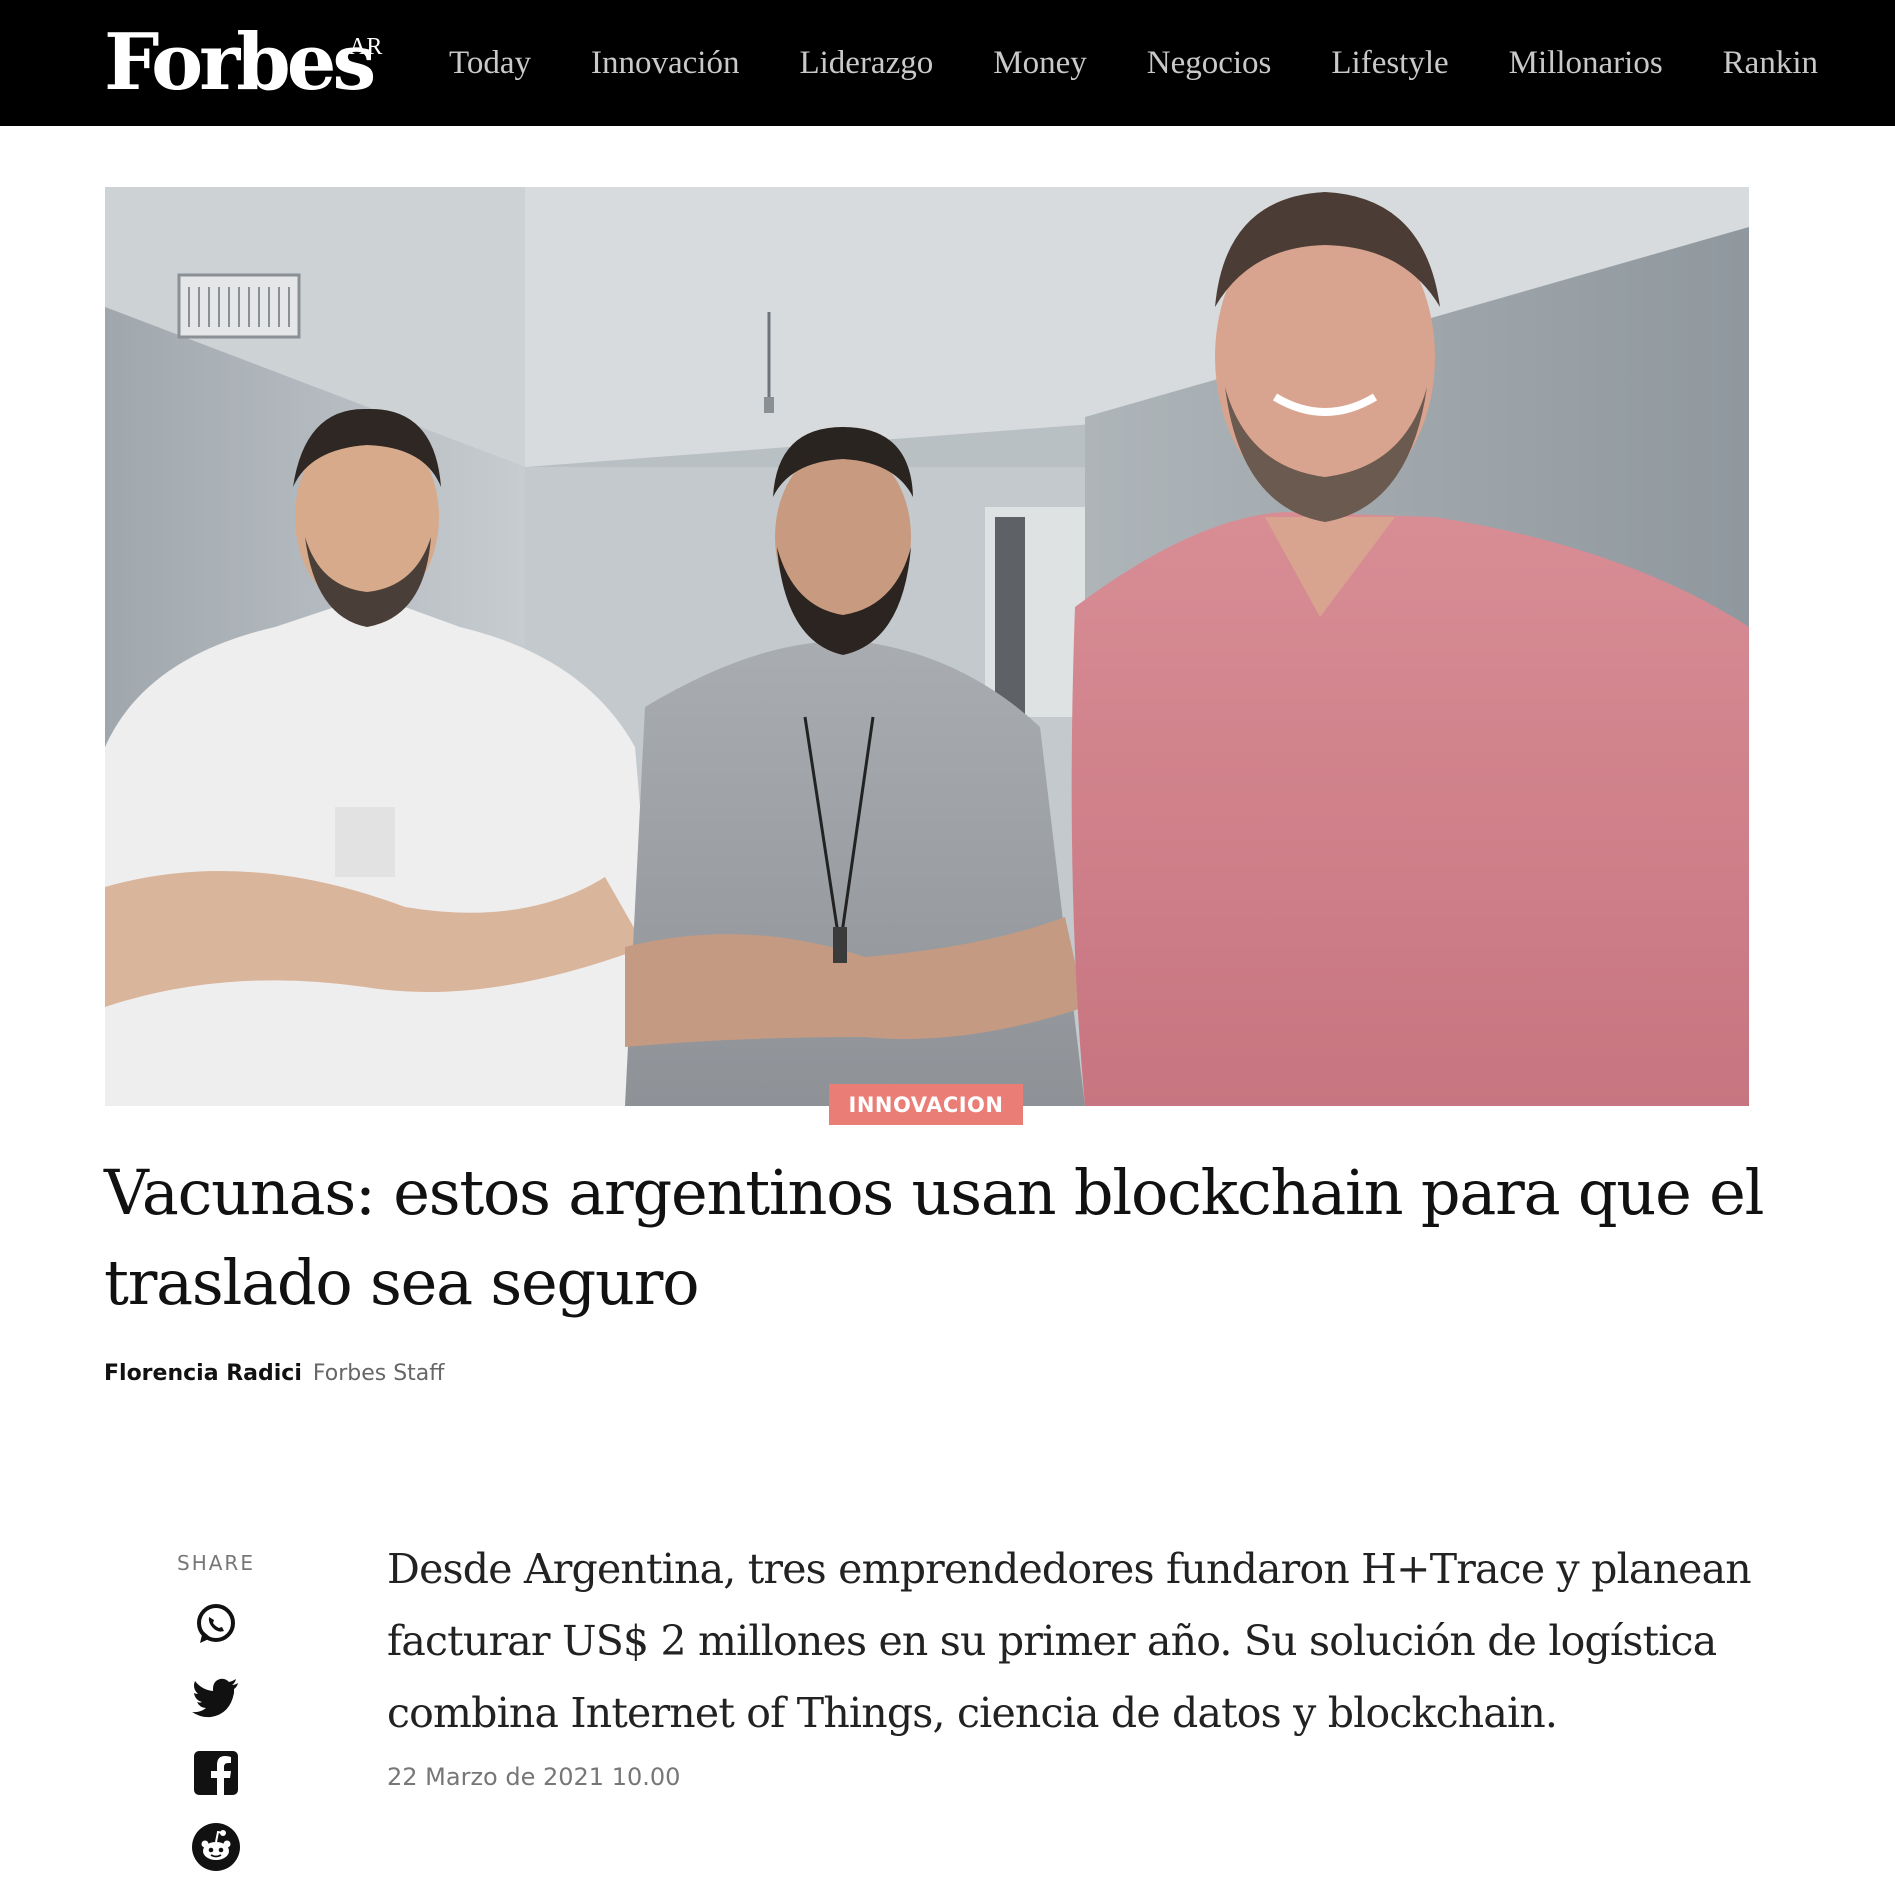 The image size is (1895, 1877). Describe the element at coordinates (926, 1104) in the screenshot. I see `category-badge: INNOVACION` at that location.